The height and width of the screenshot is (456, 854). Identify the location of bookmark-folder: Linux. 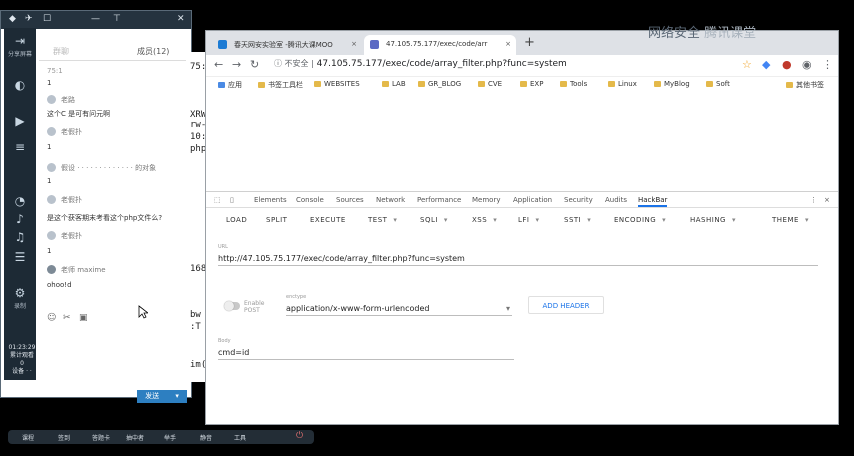
(622, 84).